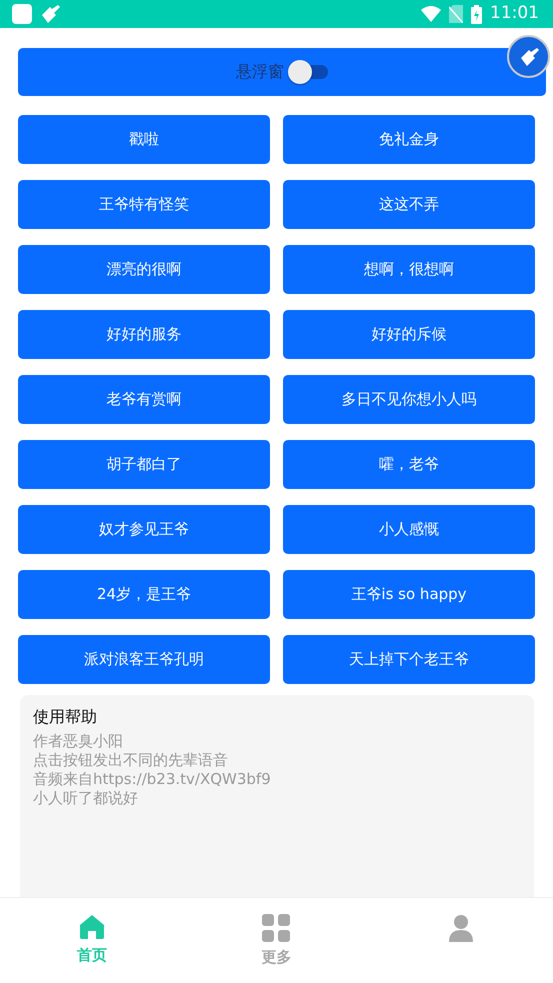  What do you see at coordinates (152, 780) in the screenshot?
I see `help-text: 音频来自https://b23.tv/XQW3bf9` at bounding box center [152, 780].